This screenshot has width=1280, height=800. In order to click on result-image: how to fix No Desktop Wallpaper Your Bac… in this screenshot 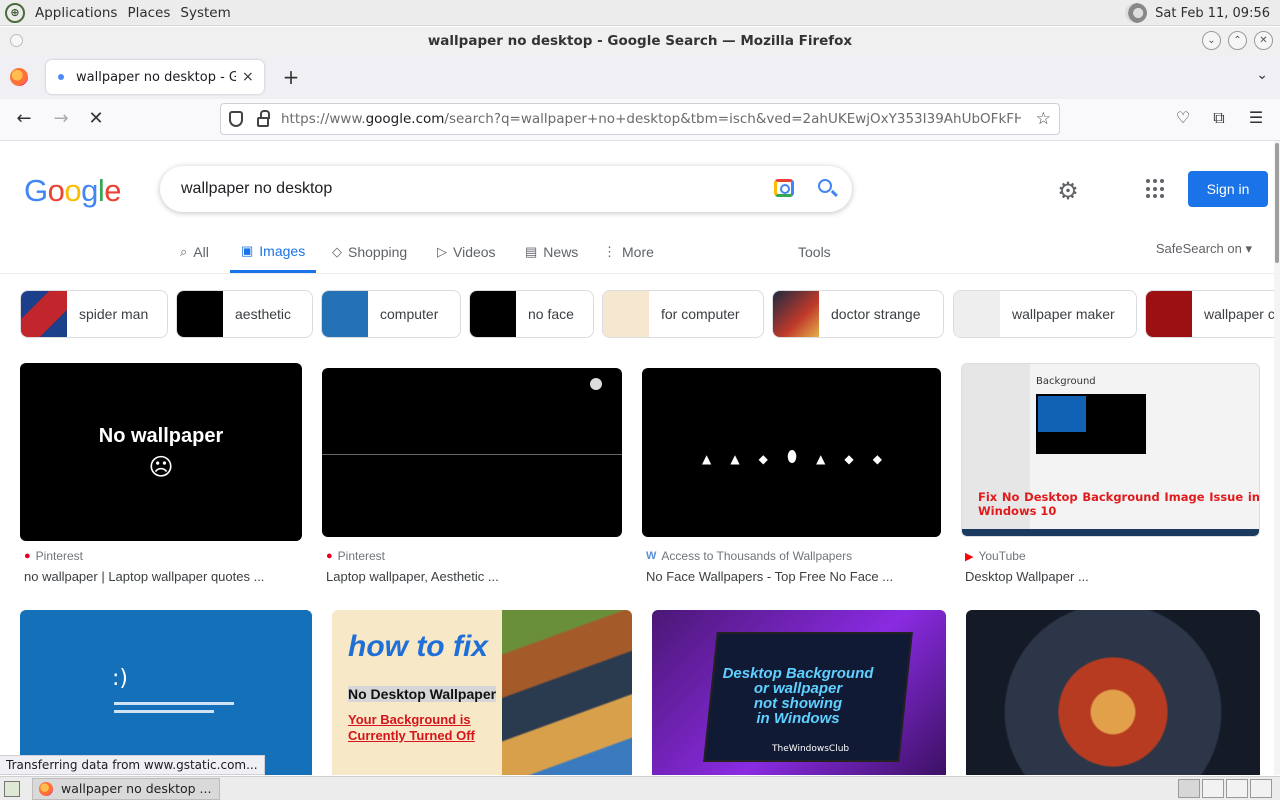, I will do `click(482, 692)`.